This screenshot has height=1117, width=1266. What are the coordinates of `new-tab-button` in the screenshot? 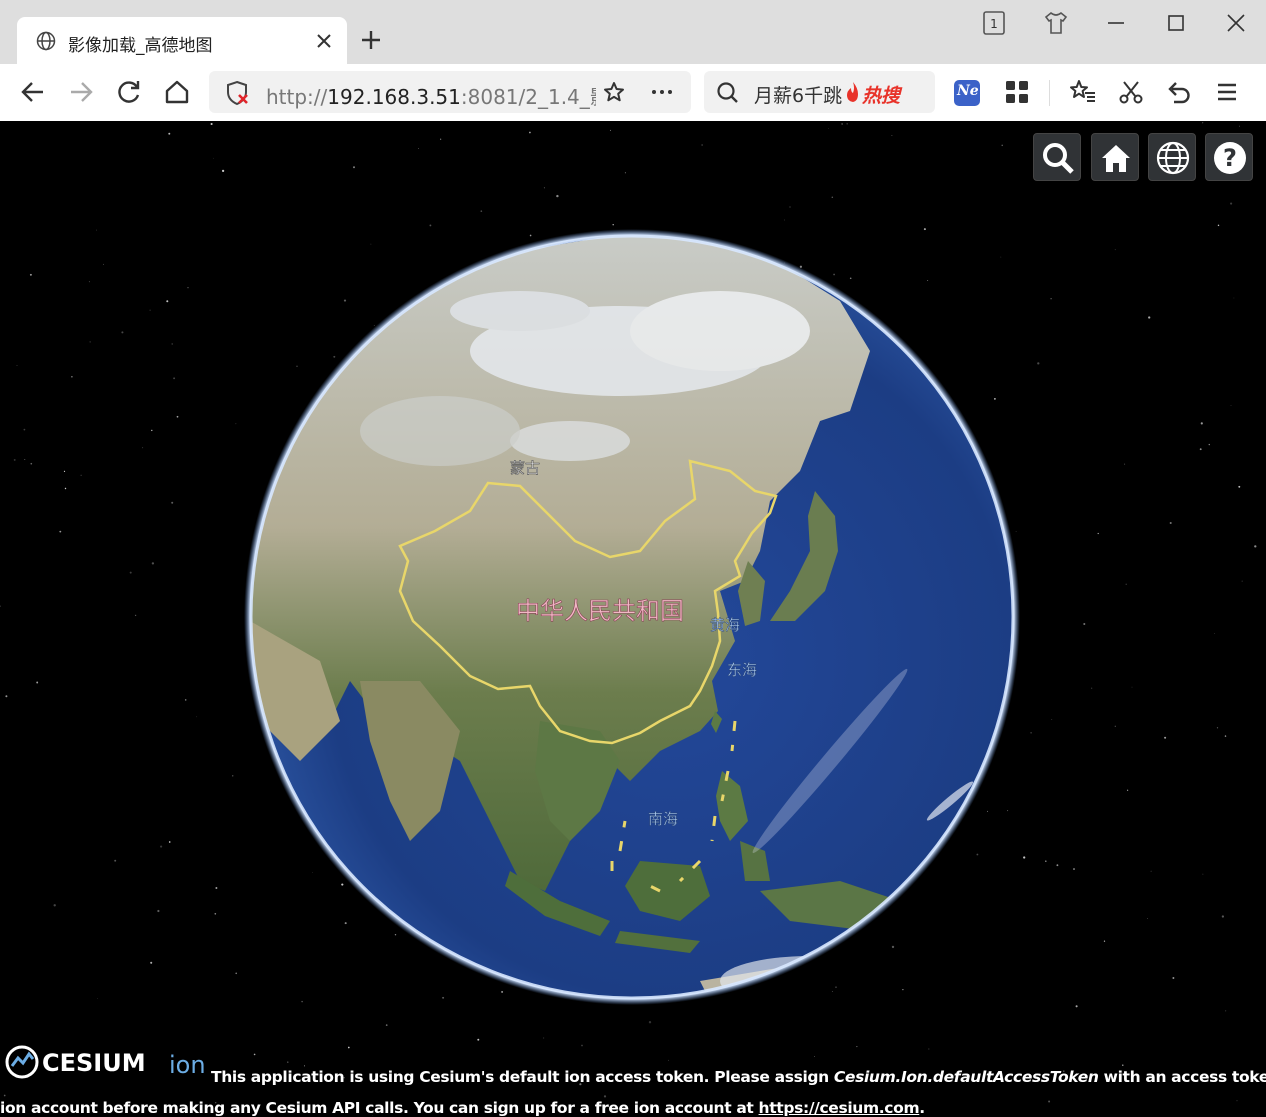 It's located at (371, 40).